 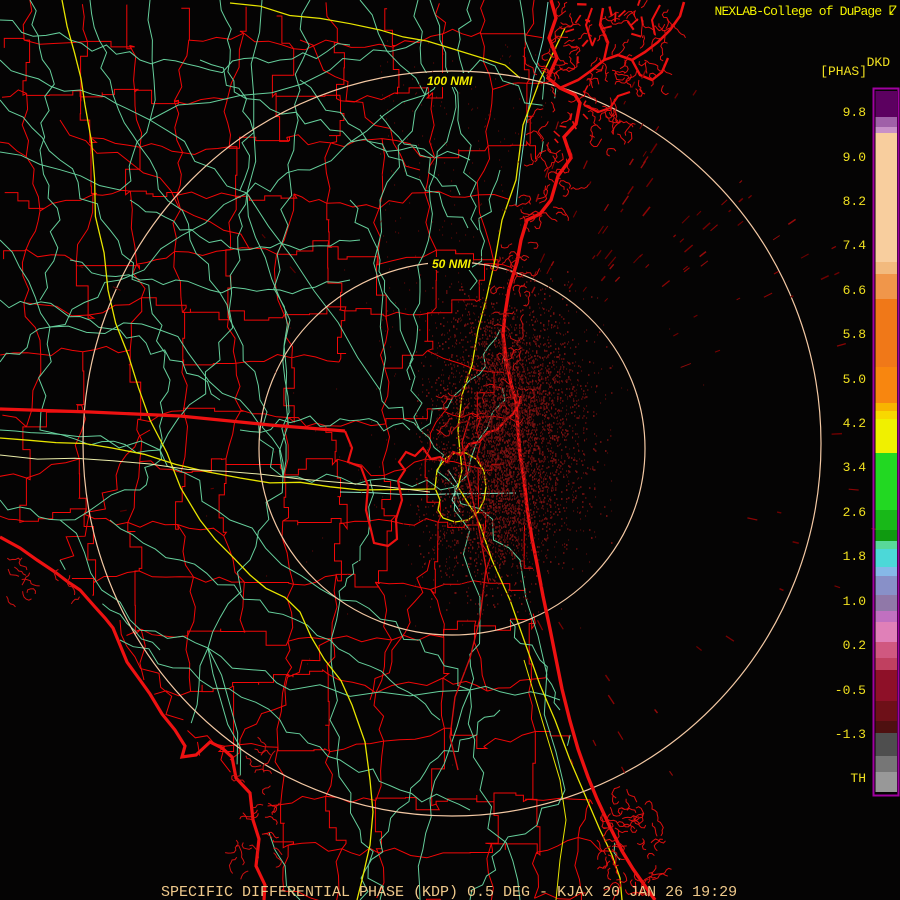 What do you see at coordinates (854, 601) in the screenshot?
I see `svg-text: 1.0` at bounding box center [854, 601].